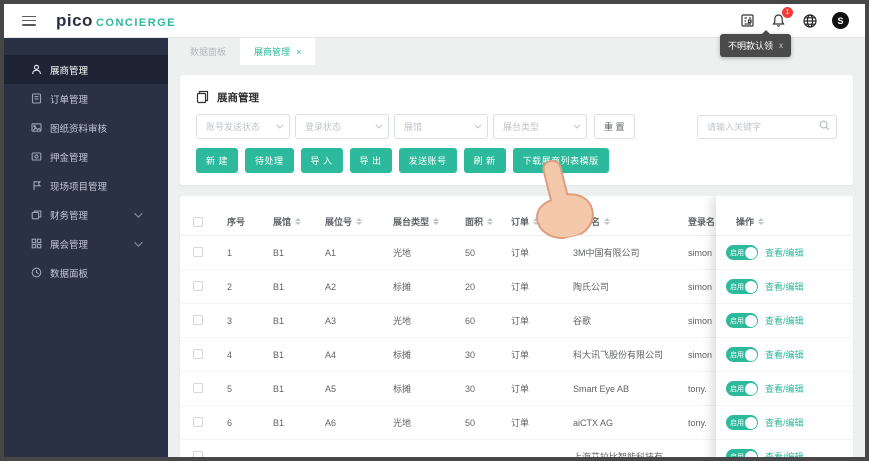 The height and width of the screenshot is (461, 869). I want to click on cell-booth: A2, so click(331, 286).